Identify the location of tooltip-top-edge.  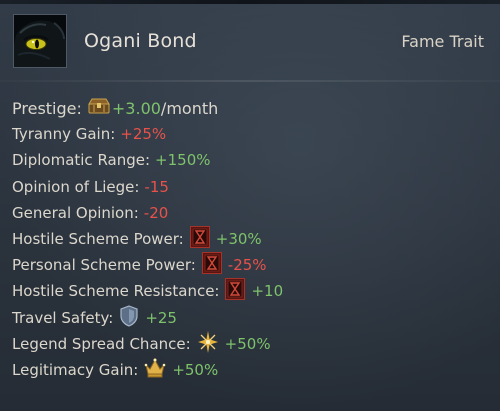
(250, 2).